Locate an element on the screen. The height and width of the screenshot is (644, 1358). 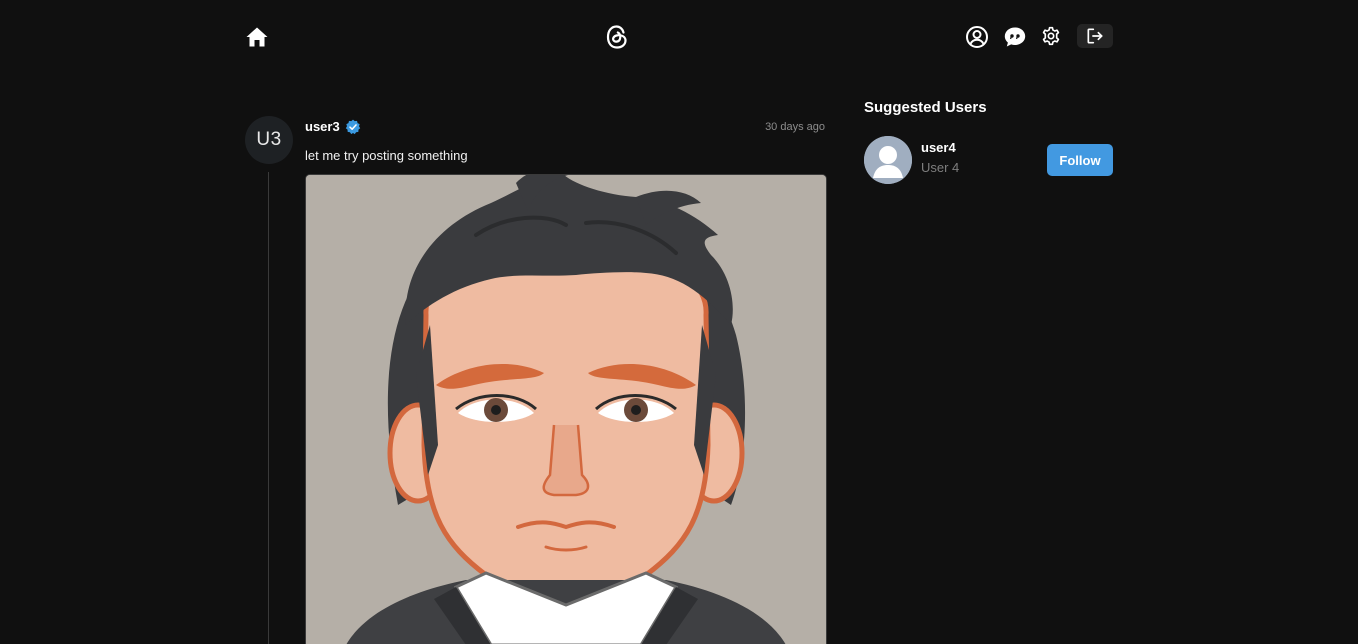
user-profile-icon is located at coordinates (977, 37).